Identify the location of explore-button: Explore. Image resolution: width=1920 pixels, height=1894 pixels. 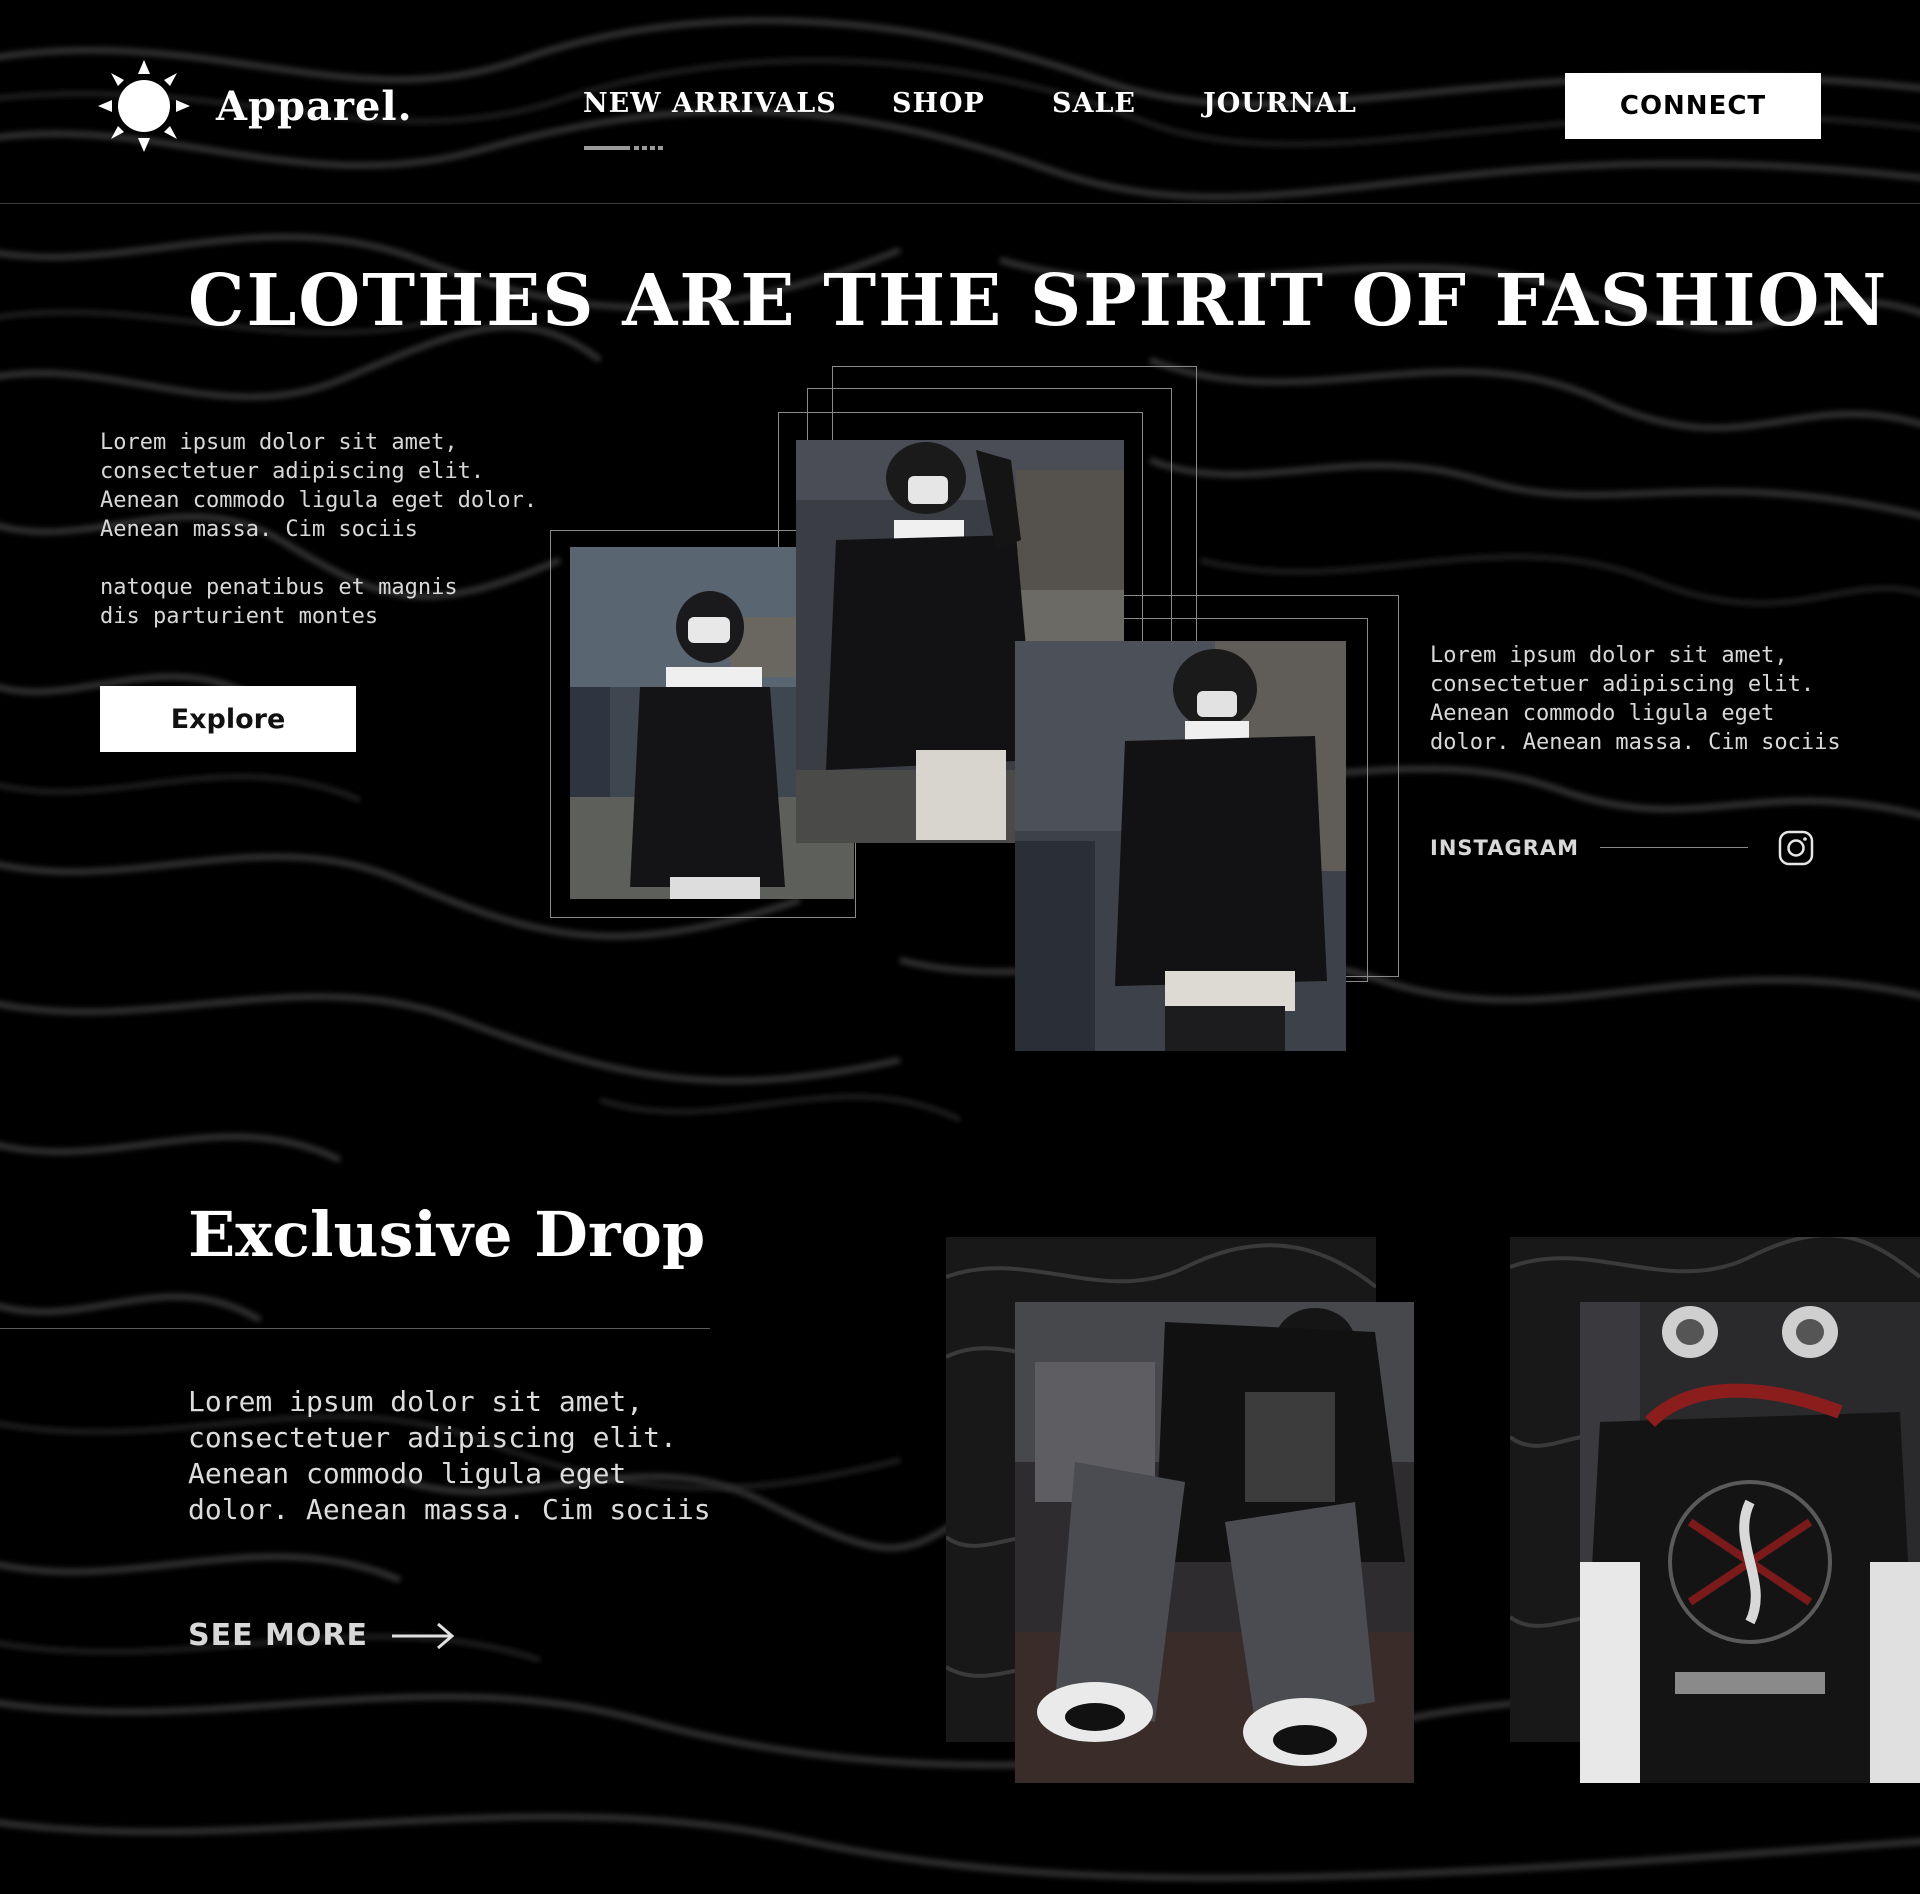
(228, 719).